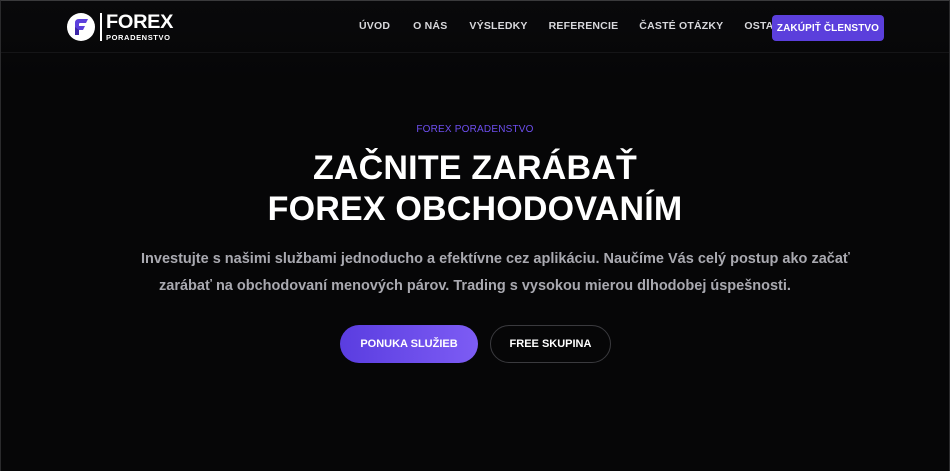 The height and width of the screenshot is (471, 950). I want to click on nav-item-o-nas: O NÁS, so click(430, 26).